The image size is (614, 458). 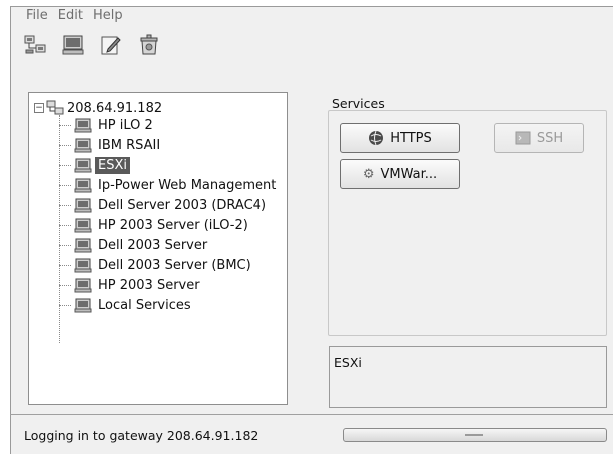 I want to click on progress-indicator, so click(x=473, y=435).